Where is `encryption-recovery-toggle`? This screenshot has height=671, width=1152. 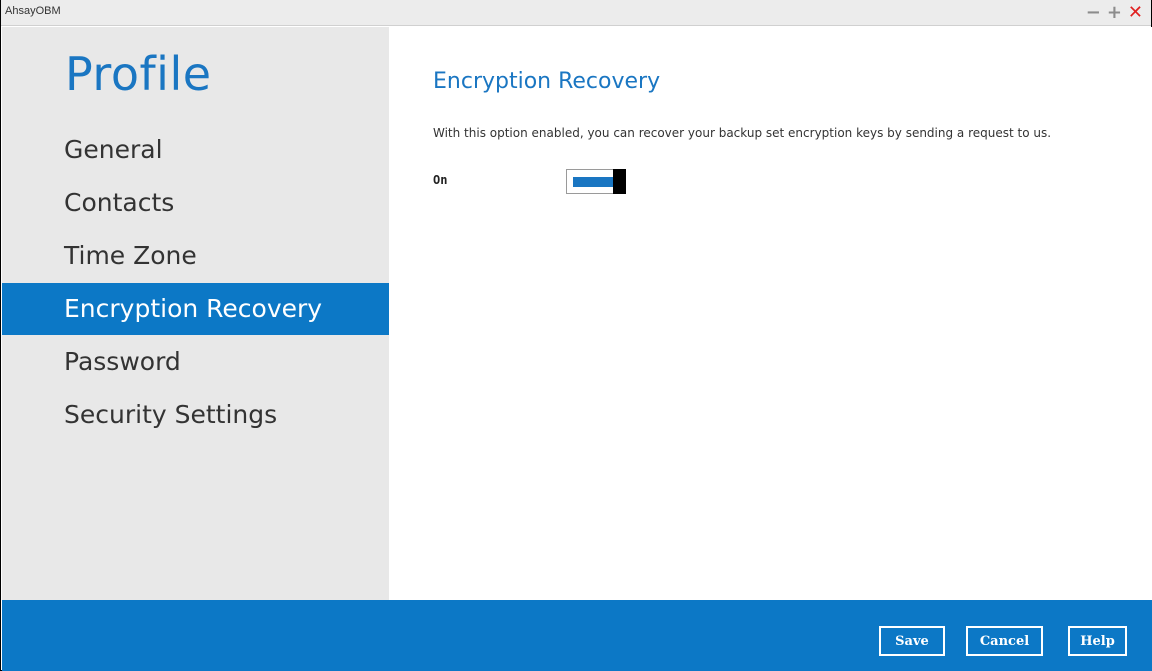
encryption-recovery-toggle is located at coordinates (596, 181).